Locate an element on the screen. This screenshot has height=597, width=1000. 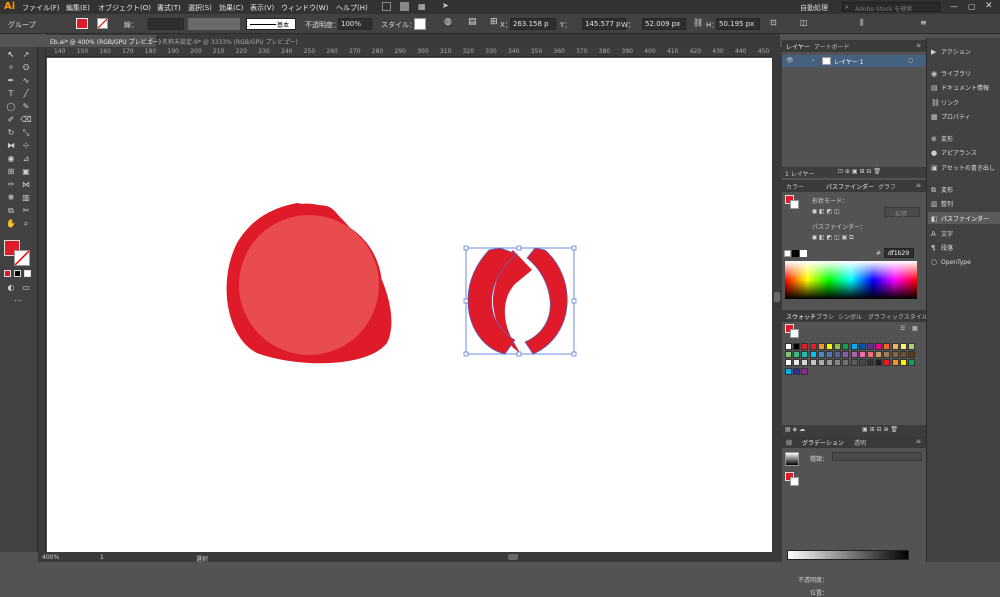
none-mode-button is located at coordinates (27, 273).